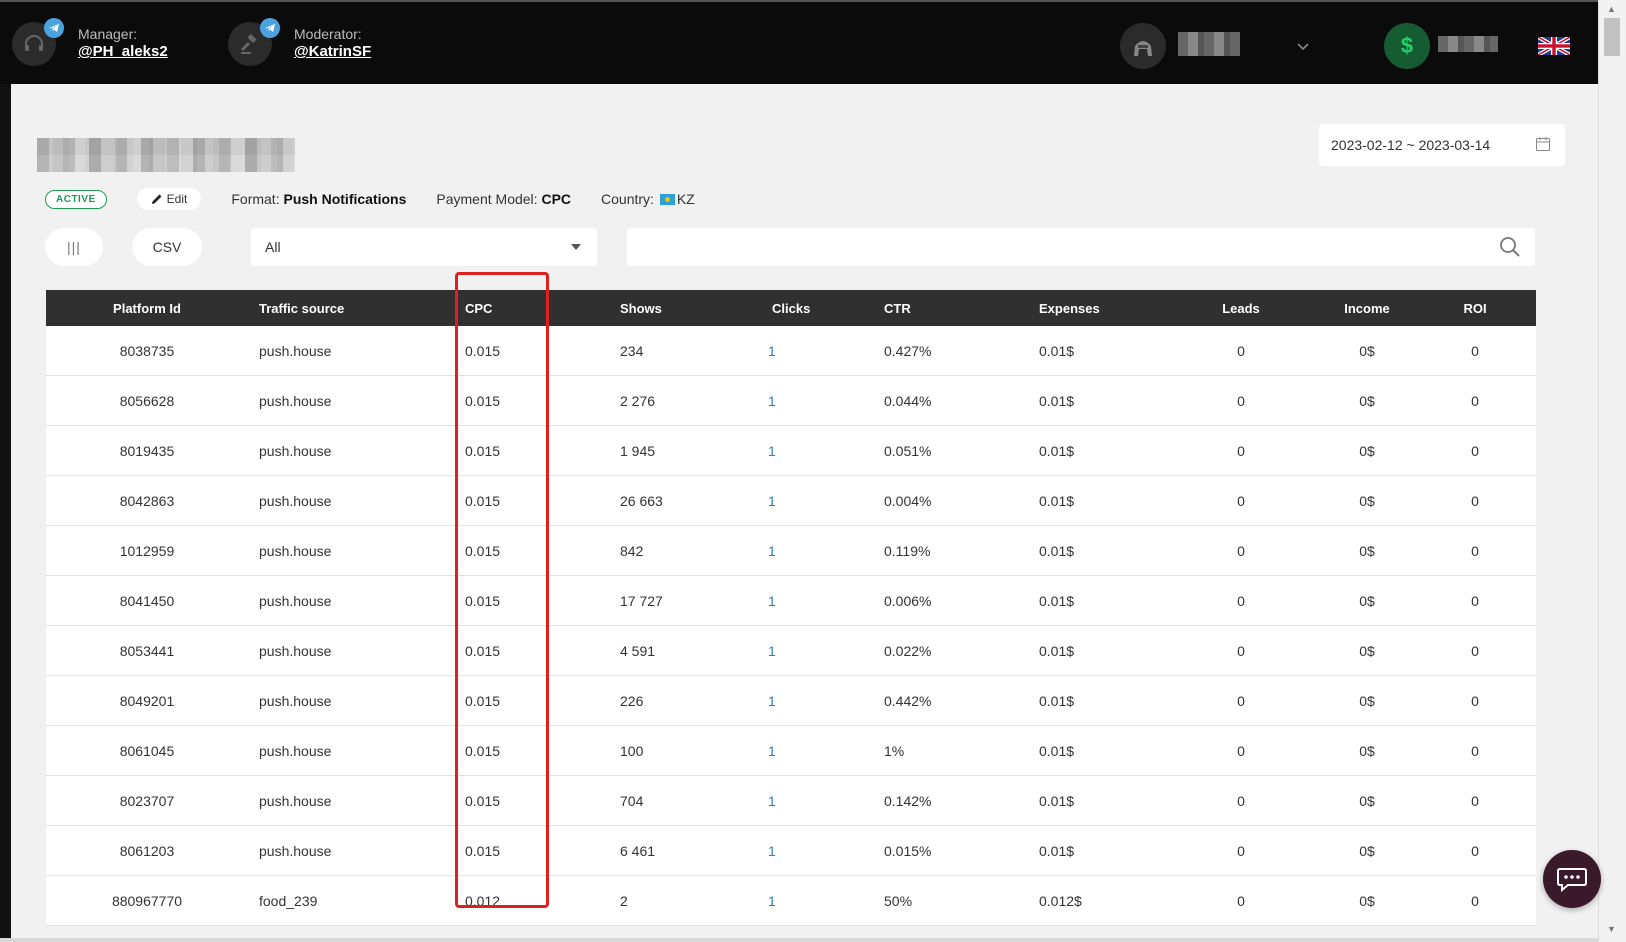 This screenshot has width=1626, height=942. What do you see at coordinates (147, 350) in the screenshot?
I see `table-cell: 8038735` at bounding box center [147, 350].